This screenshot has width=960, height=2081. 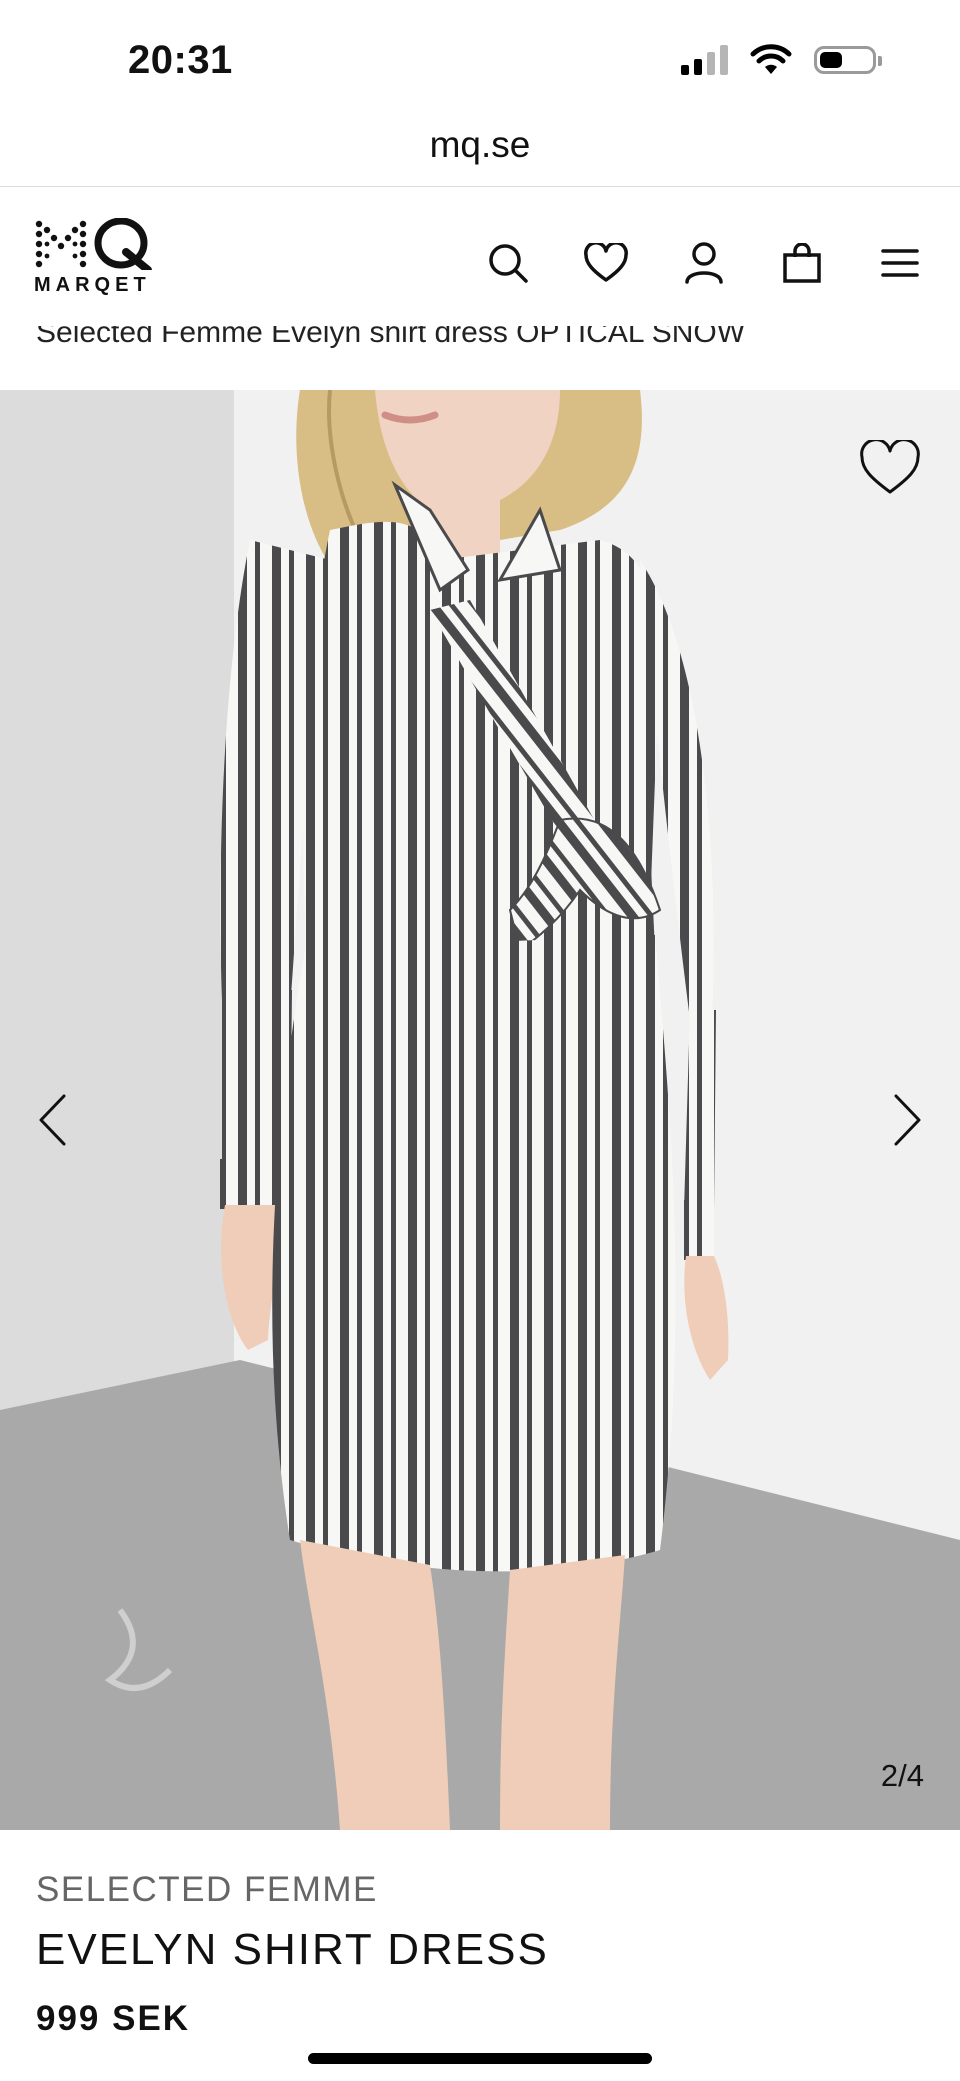 I want to click on account-icon, so click(x=704, y=263).